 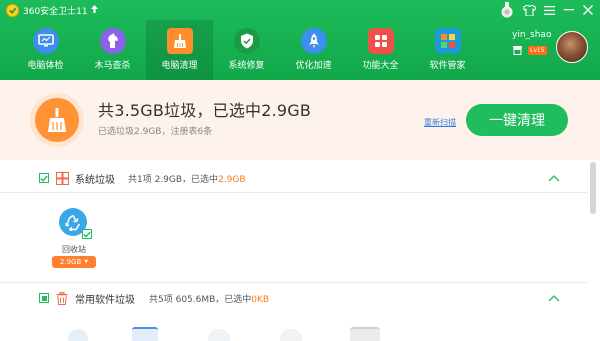 What do you see at coordinates (232, 179) in the screenshot?
I see `stats-selected: 2.9GB` at bounding box center [232, 179].